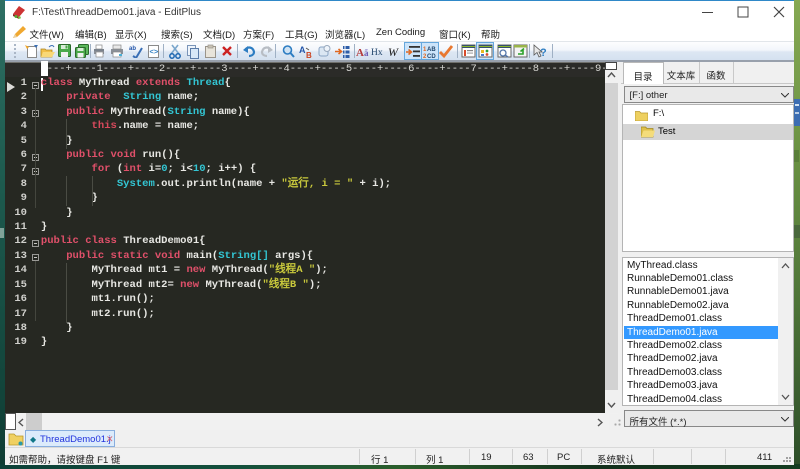 The image size is (800, 469). I want to click on svg-text: ã, so click(366, 53).